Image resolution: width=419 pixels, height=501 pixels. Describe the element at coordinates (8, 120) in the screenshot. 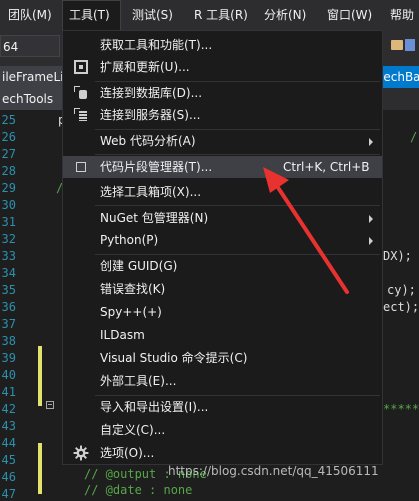

I see `line-number: 25` at that location.